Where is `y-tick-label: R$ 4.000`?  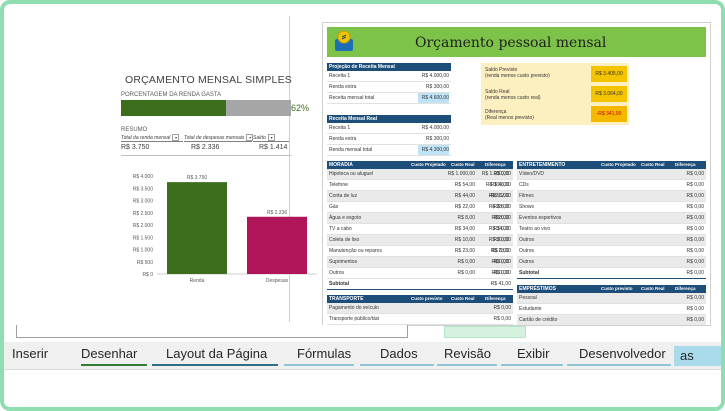
y-tick-label: R$ 4.000 is located at coordinates (143, 177).